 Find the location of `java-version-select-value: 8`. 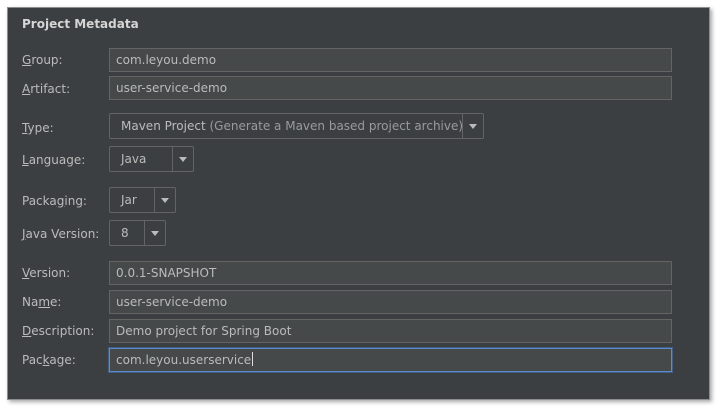

java-version-select-value: 8 is located at coordinates (125, 233).